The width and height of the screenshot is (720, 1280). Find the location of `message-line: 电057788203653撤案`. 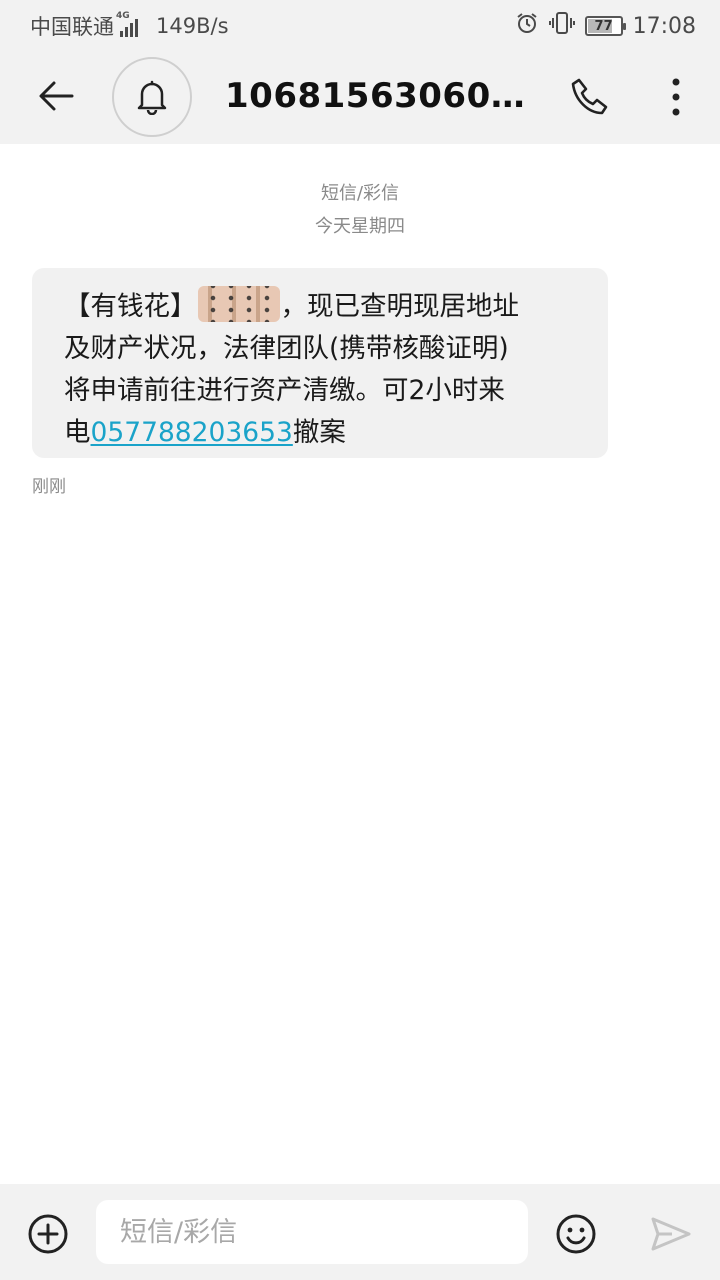

message-line: 电057788203653撤案 is located at coordinates (326, 433).